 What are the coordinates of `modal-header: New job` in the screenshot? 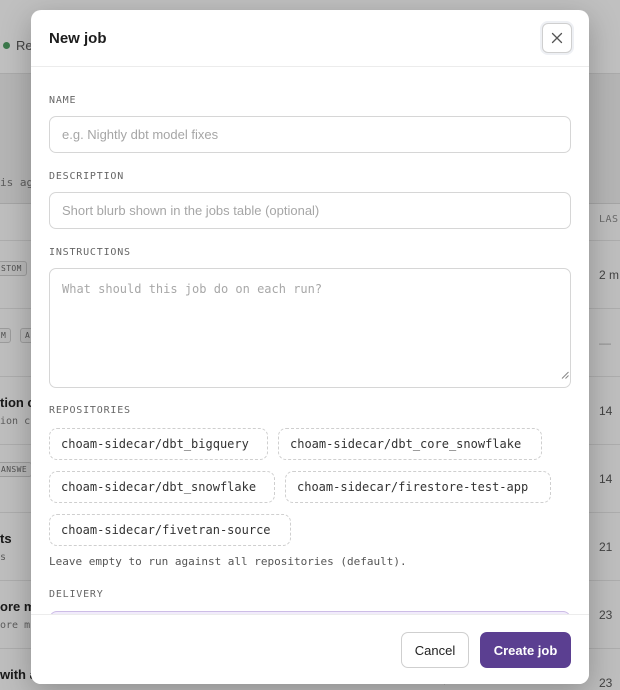 It's located at (310, 38).